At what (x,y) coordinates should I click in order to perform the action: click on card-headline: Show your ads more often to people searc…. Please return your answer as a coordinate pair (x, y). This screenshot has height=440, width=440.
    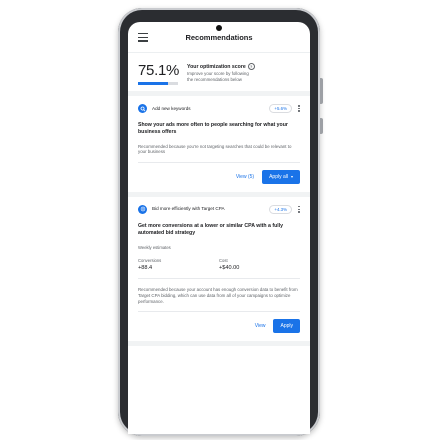
    Looking at the image, I should click on (213, 128).